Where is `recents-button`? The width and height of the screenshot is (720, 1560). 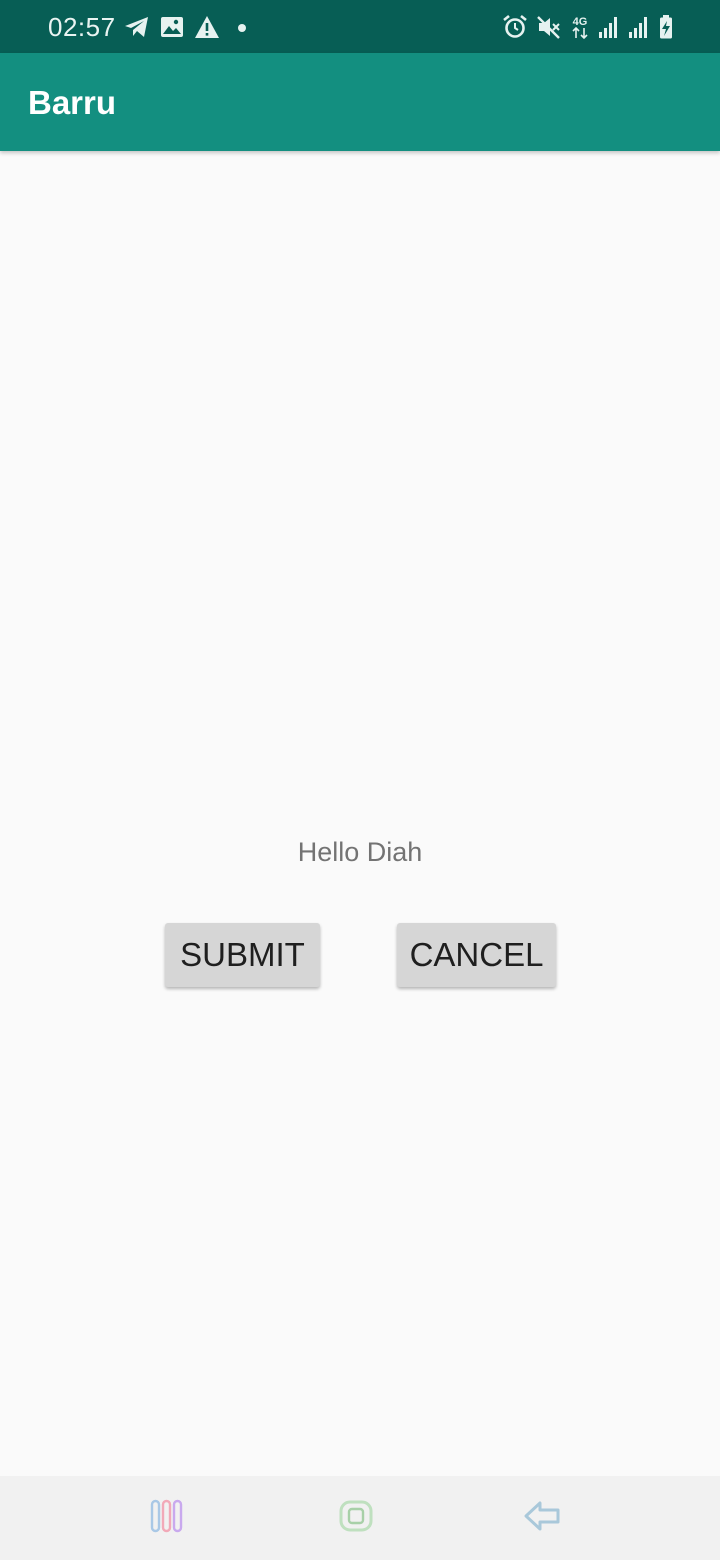
recents-button is located at coordinates (168, 1518).